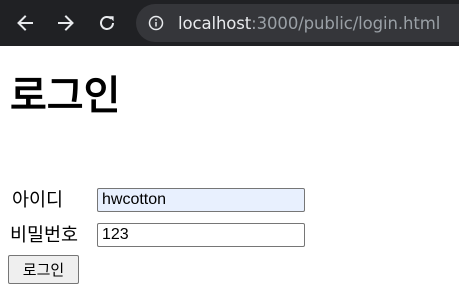 This screenshot has width=459, height=286. I want to click on id-label: 아이디, so click(38, 200).